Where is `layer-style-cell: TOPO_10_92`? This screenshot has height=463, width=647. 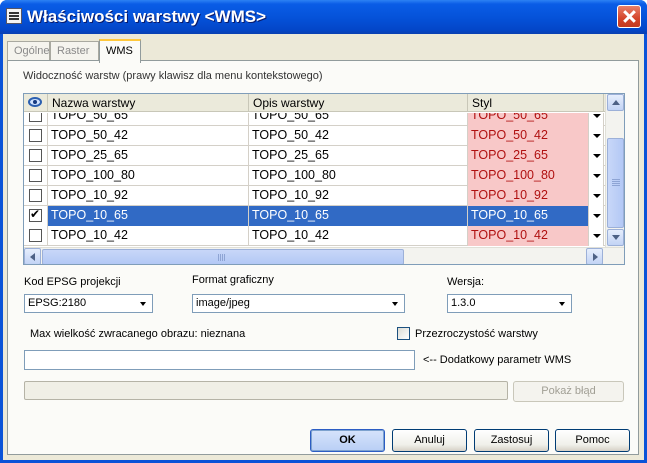
layer-style-cell: TOPO_10_92 is located at coordinates (528, 196).